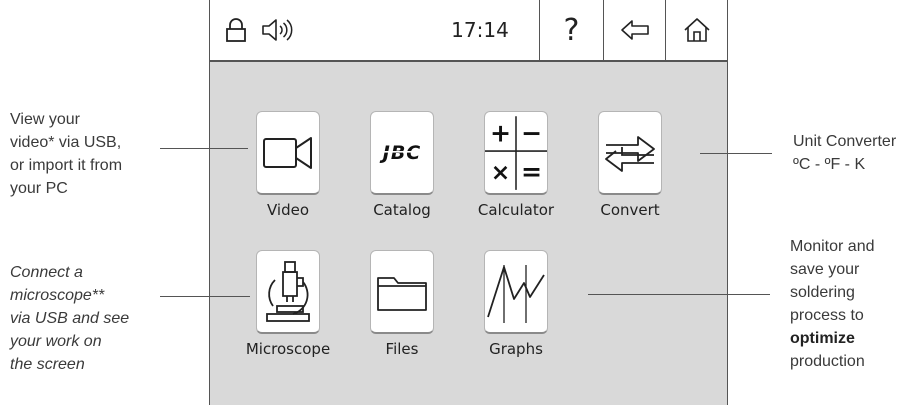  I want to click on svg-text: JBC, so click(400, 153).